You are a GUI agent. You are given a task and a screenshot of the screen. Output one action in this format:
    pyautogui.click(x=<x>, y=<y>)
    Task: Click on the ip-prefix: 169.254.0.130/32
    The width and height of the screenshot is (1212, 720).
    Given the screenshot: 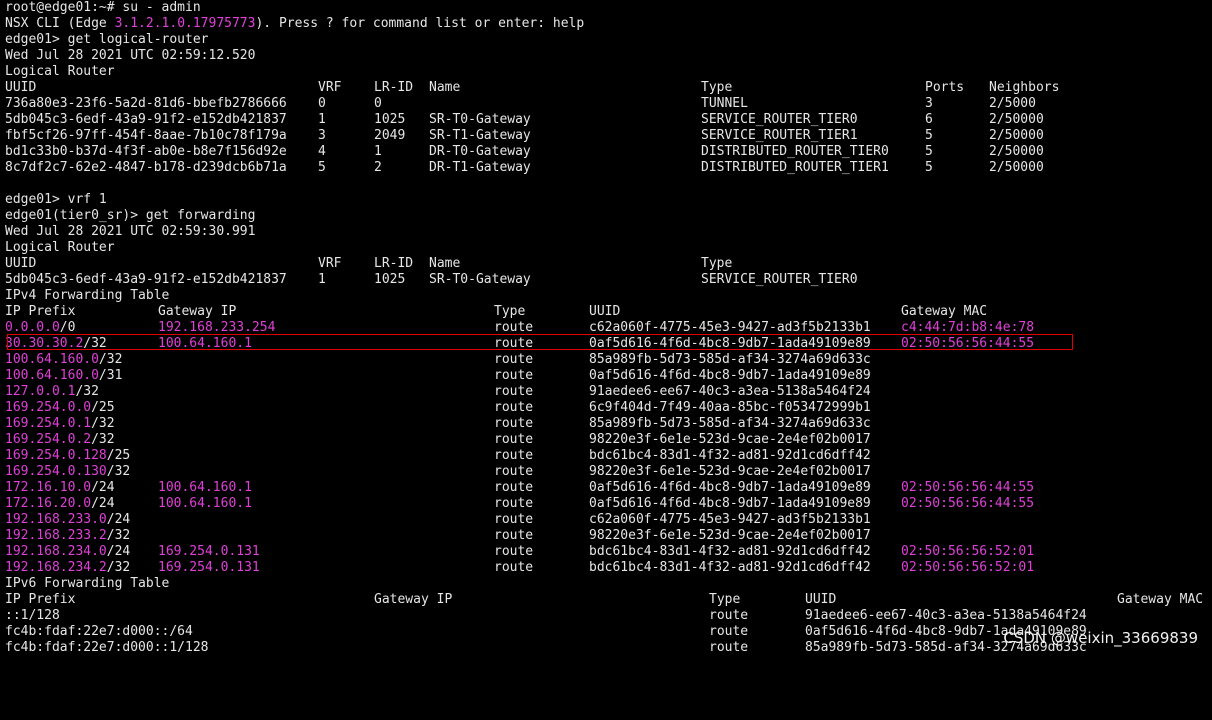 What is the action you would take?
    pyautogui.click(x=67, y=472)
    